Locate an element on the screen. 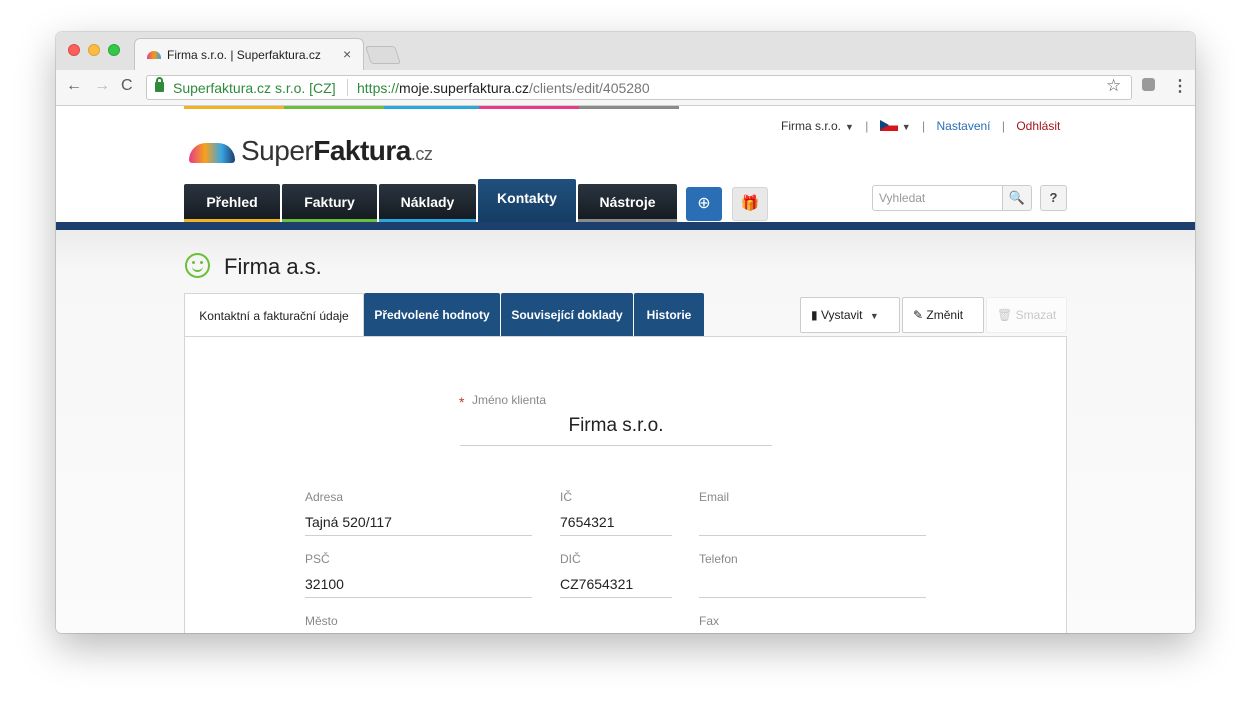 The image size is (1251, 713). user-bar: Firma s.r.o. ▼ | ▼ | Nastavení | Odhlásit is located at coordinates (920, 126).